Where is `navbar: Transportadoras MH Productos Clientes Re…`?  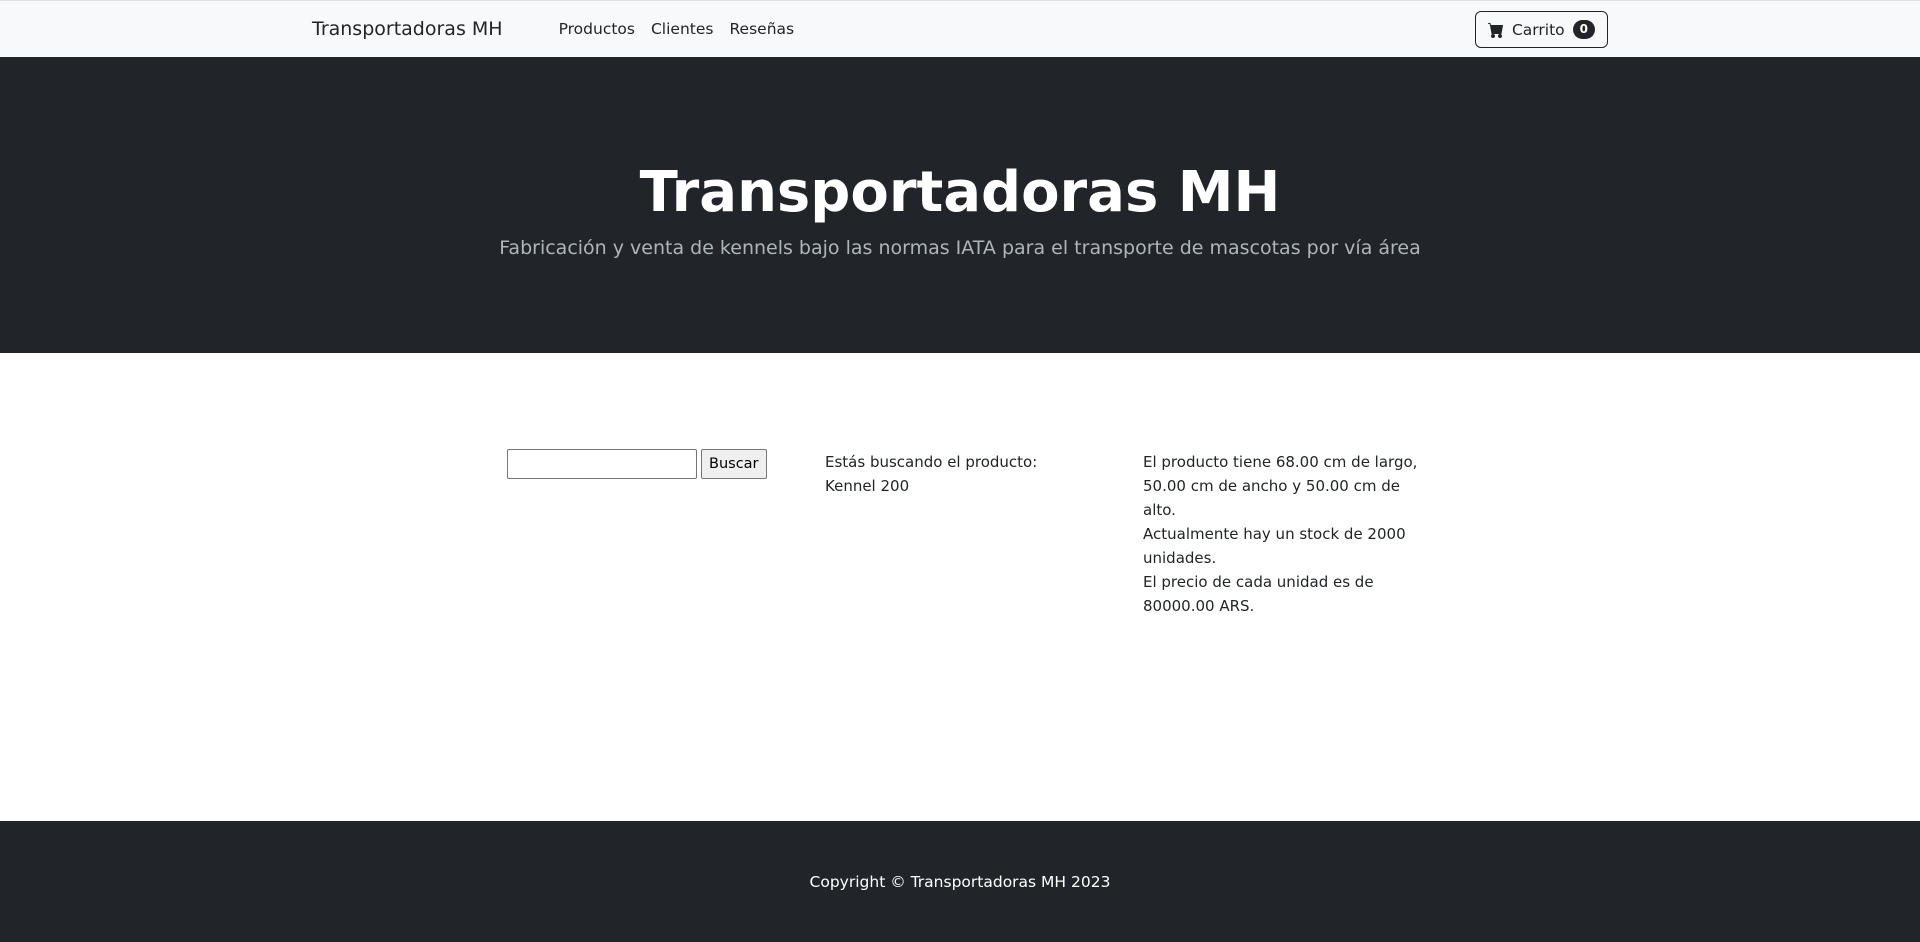
navbar: Transportadoras MH Productos Clientes Re… is located at coordinates (960, 28).